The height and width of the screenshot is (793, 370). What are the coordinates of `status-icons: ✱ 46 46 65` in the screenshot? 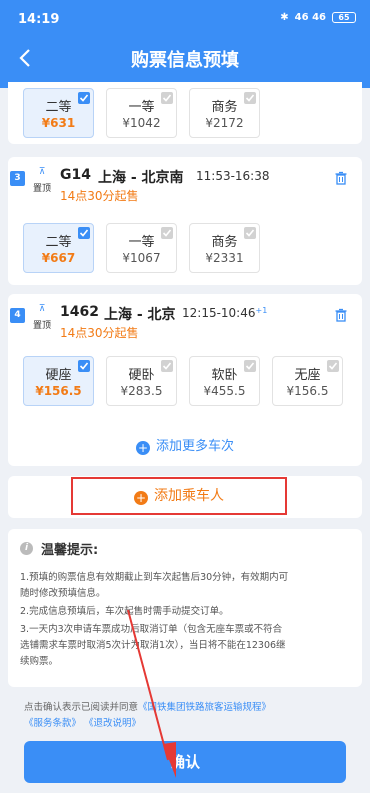 It's located at (318, 17).